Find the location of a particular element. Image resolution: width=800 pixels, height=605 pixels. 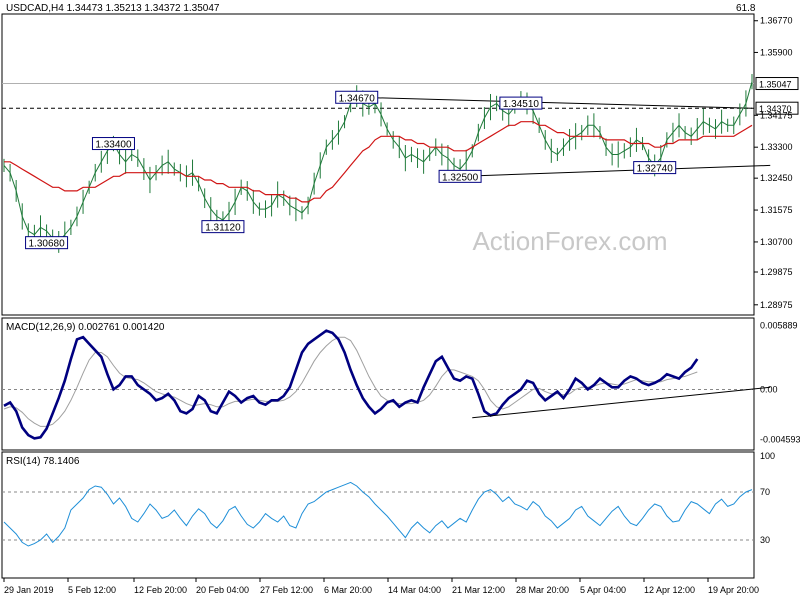

price-ytick-label: 1.30700 is located at coordinates (776, 242).